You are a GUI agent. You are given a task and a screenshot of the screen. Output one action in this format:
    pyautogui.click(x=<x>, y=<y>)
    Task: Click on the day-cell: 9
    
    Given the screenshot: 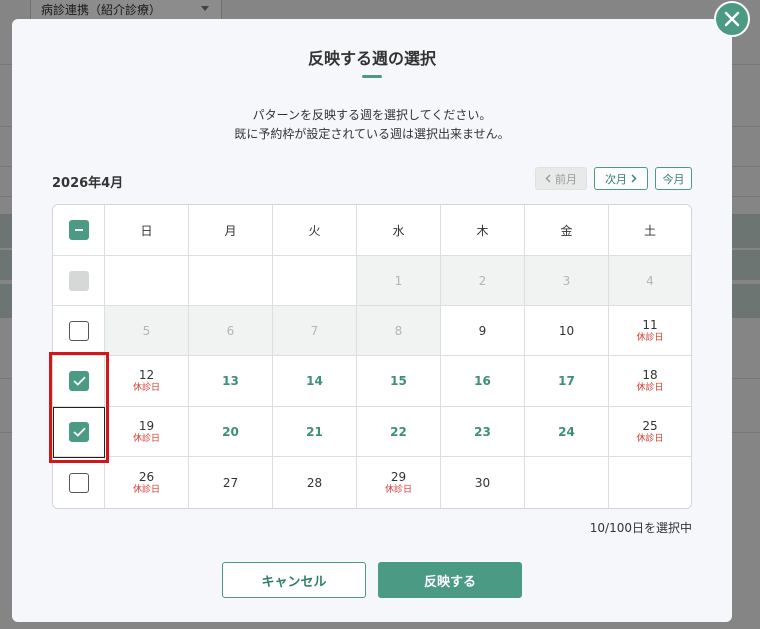 What is the action you would take?
    pyautogui.click(x=483, y=331)
    